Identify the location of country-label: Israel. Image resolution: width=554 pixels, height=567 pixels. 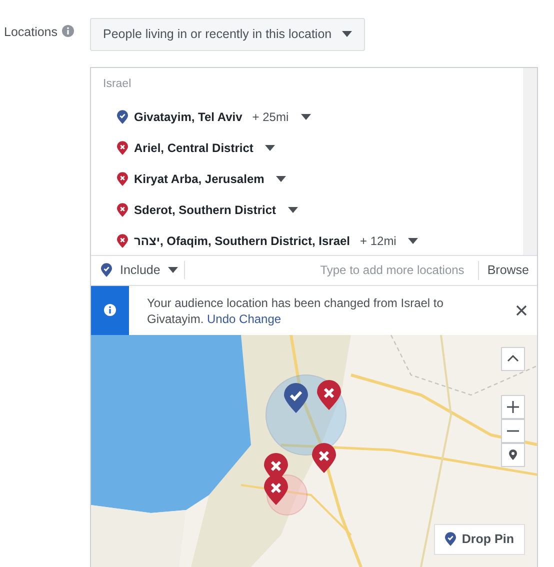
(117, 84).